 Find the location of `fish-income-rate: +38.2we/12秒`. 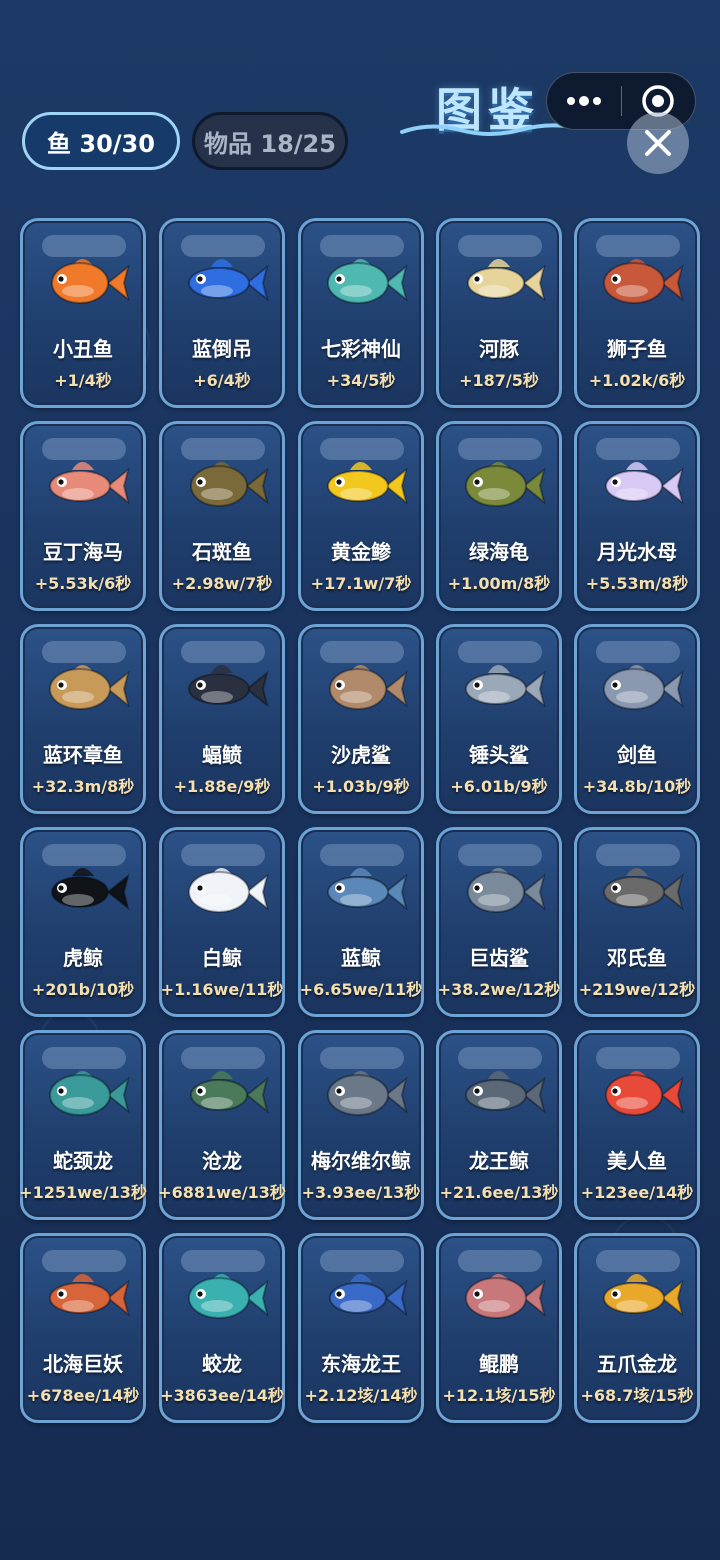

fish-income-rate: +38.2we/12秒 is located at coordinates (499, 989).